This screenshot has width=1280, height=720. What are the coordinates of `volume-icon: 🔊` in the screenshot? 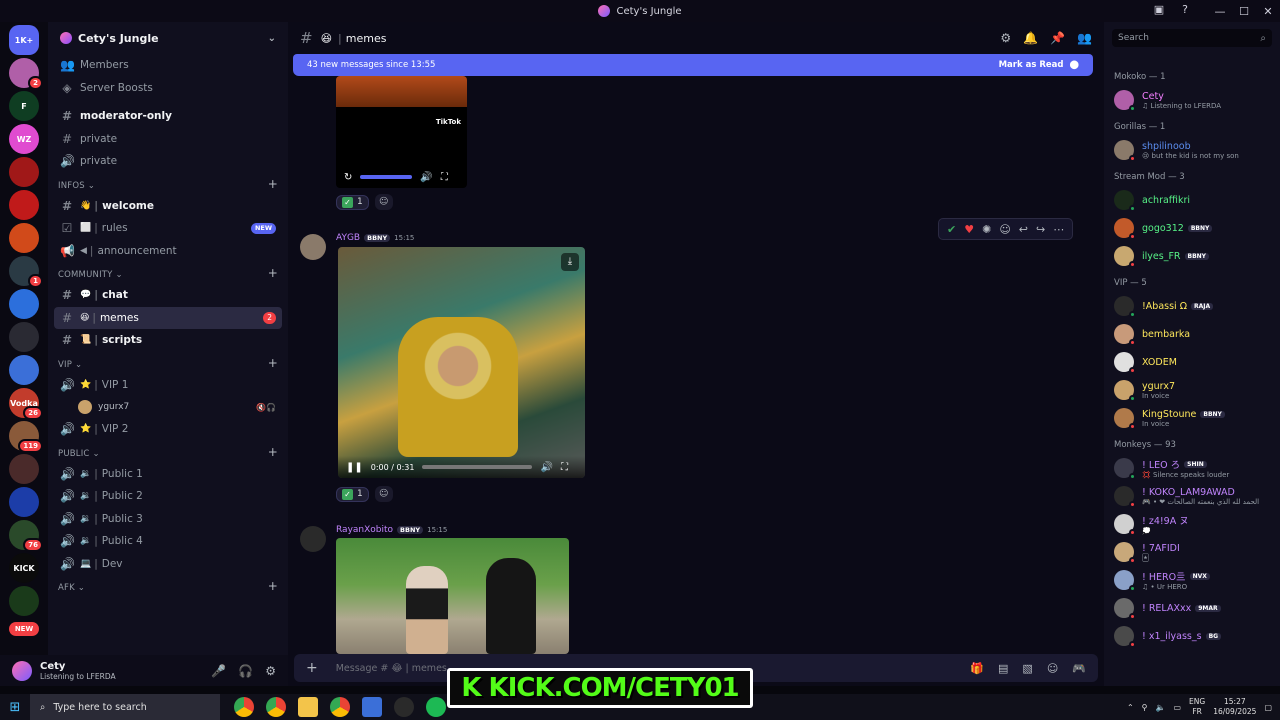 It's located at (426, 177).